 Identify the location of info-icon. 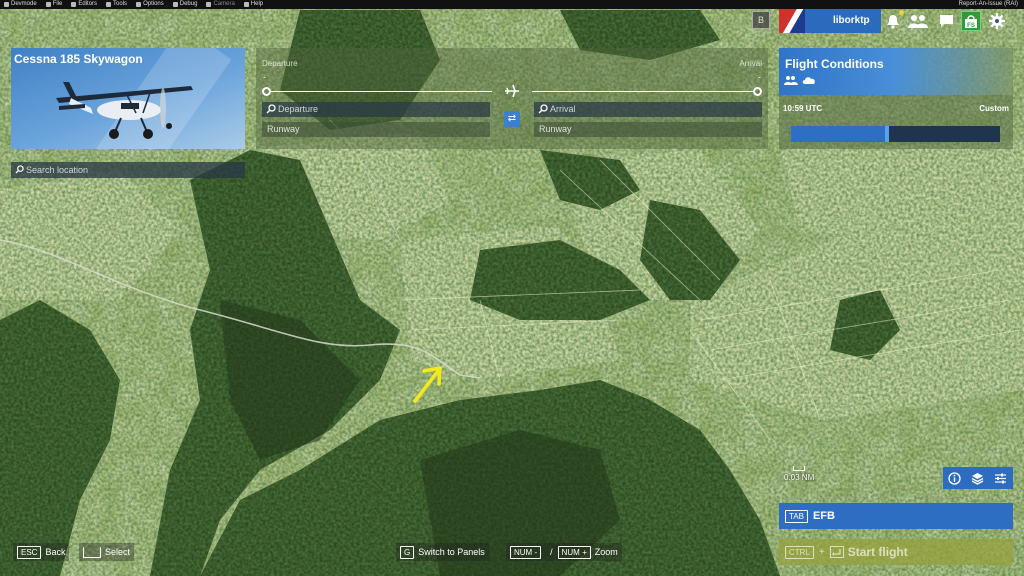
(954, 478).